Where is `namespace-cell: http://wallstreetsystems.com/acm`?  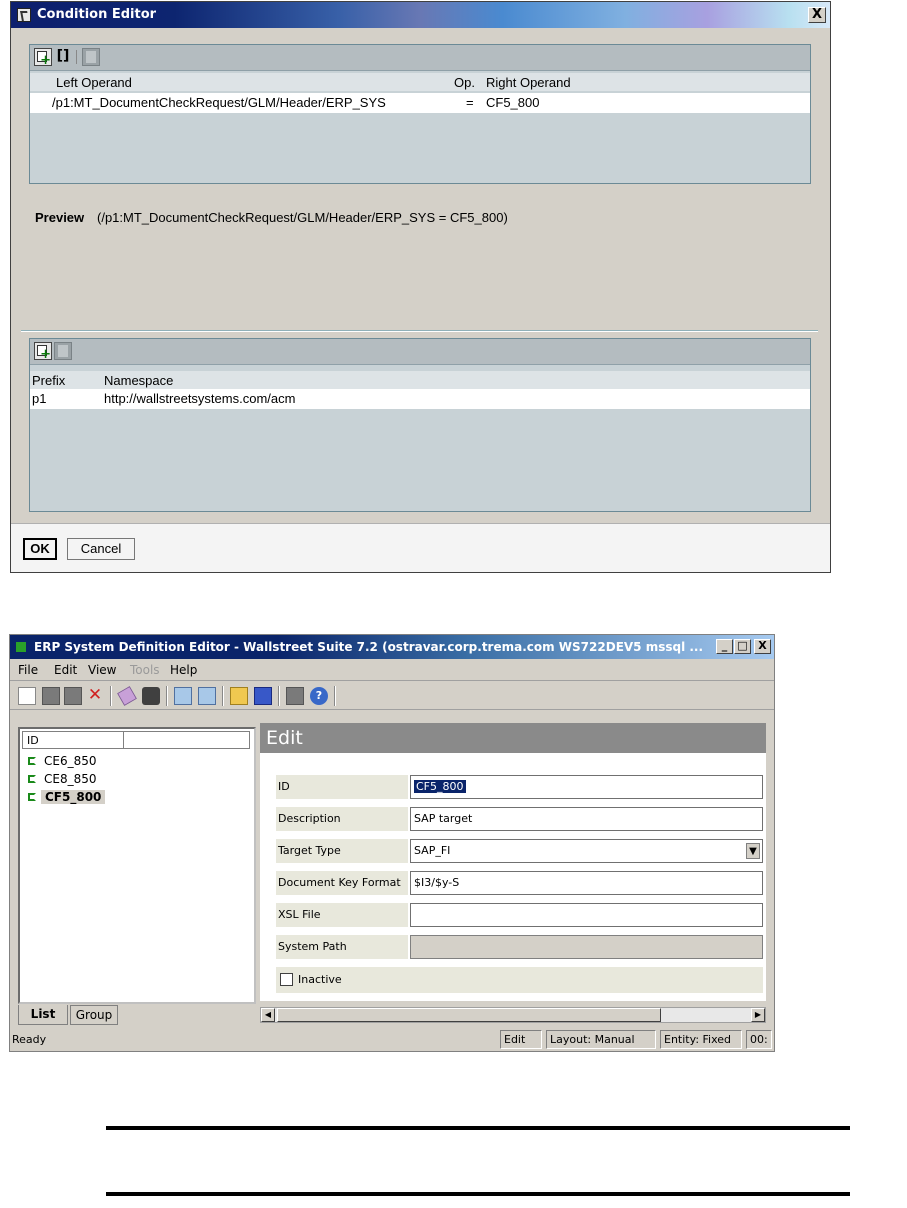 namespace-cell: http://wallstreetsystems.com/acm is located at coordinates (199, 398).